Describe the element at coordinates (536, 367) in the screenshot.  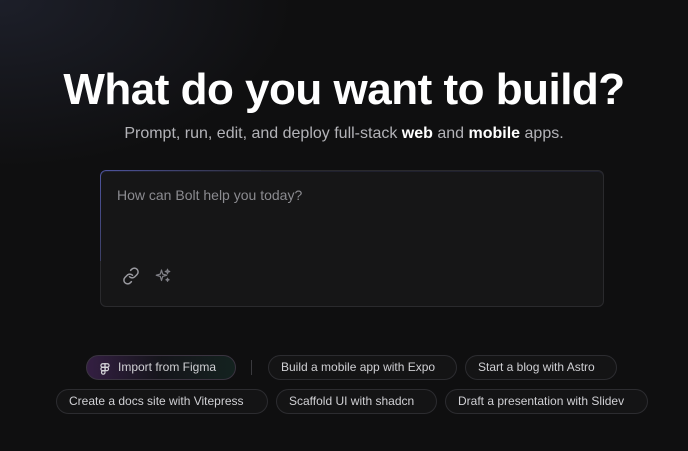
I see `suggestion-label: Start a blog with Astro` at that location.